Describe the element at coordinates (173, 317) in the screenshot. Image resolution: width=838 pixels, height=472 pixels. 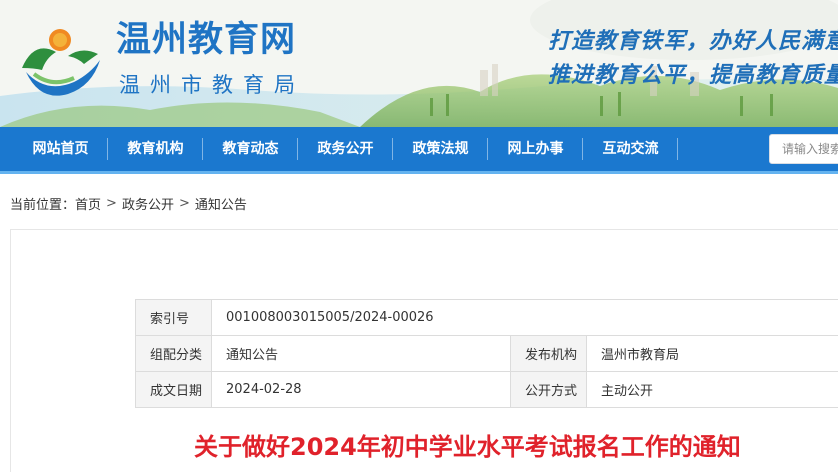
I see `index-number-label: 索引号` at that location.